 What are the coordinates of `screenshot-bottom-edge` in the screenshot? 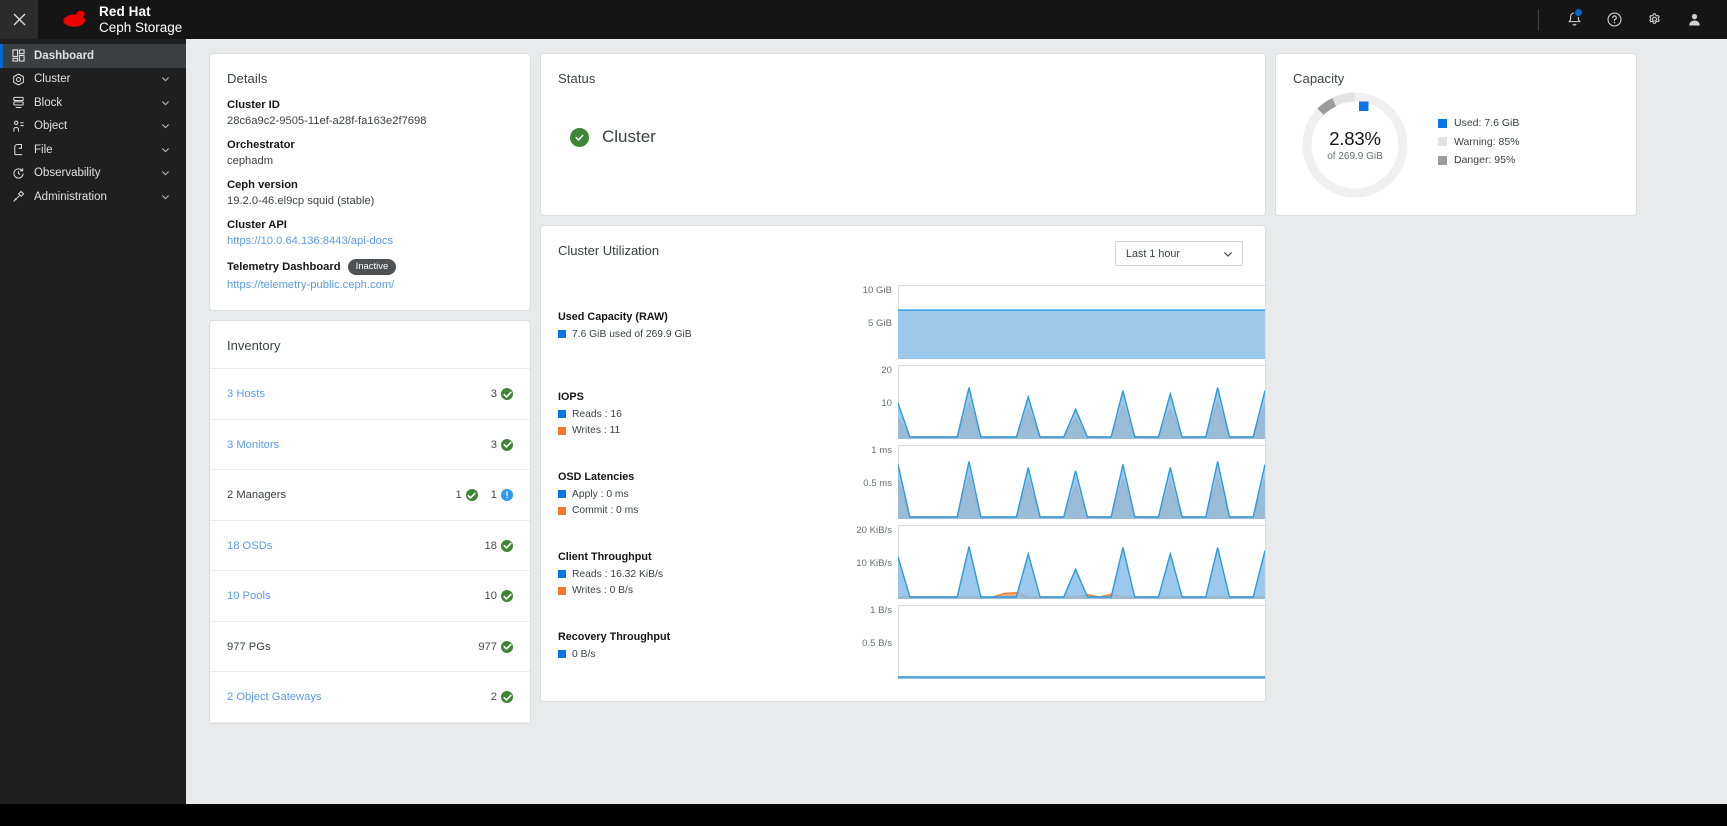 It's located at (863, 815).